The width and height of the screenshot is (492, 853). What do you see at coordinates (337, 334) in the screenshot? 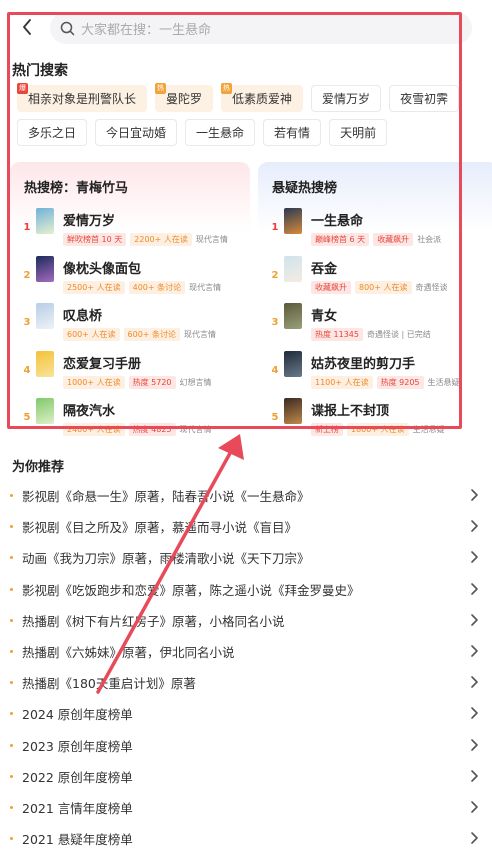
I see `book-stat-badge: 热度 11345` at bounding box center [337, 334].